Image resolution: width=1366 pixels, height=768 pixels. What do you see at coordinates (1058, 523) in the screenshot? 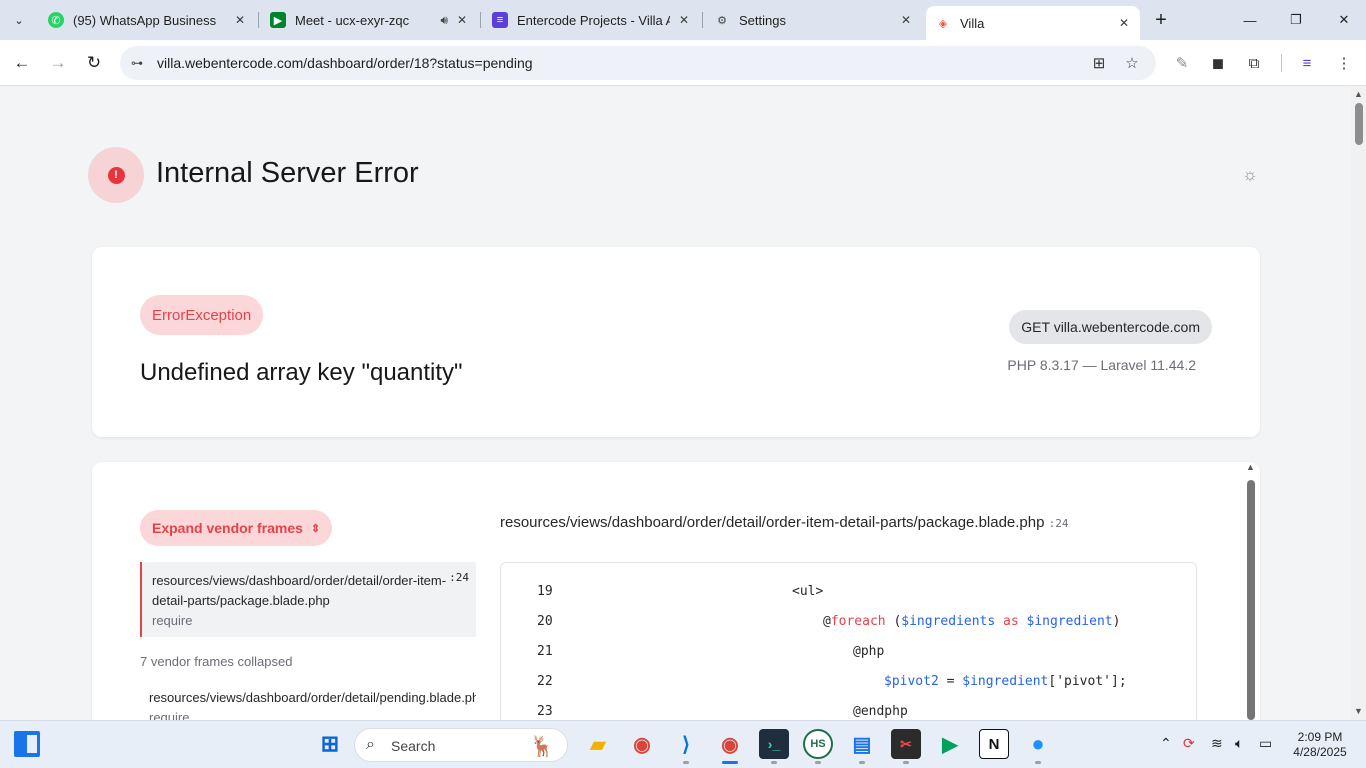
I see `code-file-line: :24` at bounding box center [1058, 523].